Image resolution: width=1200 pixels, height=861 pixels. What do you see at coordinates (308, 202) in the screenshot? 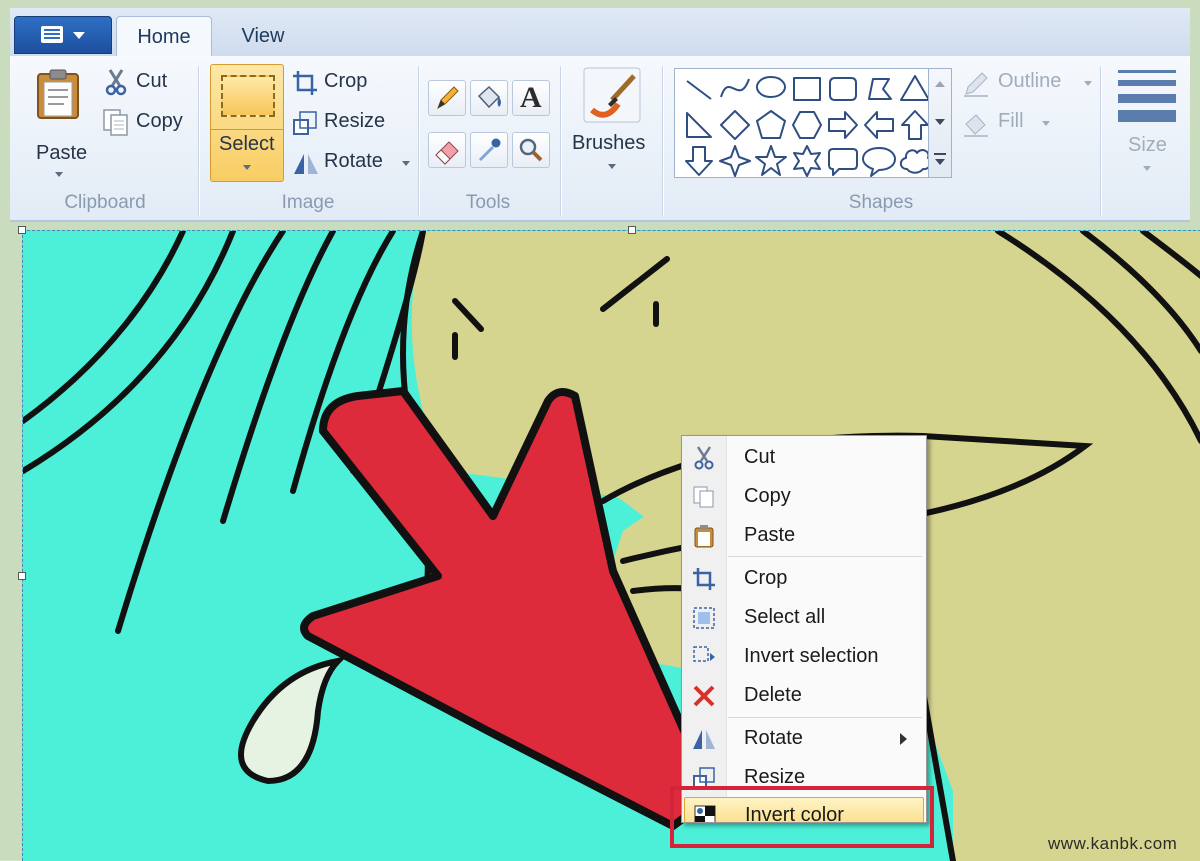
I see `image-group-label: Image` at bounding box center [308, 202].